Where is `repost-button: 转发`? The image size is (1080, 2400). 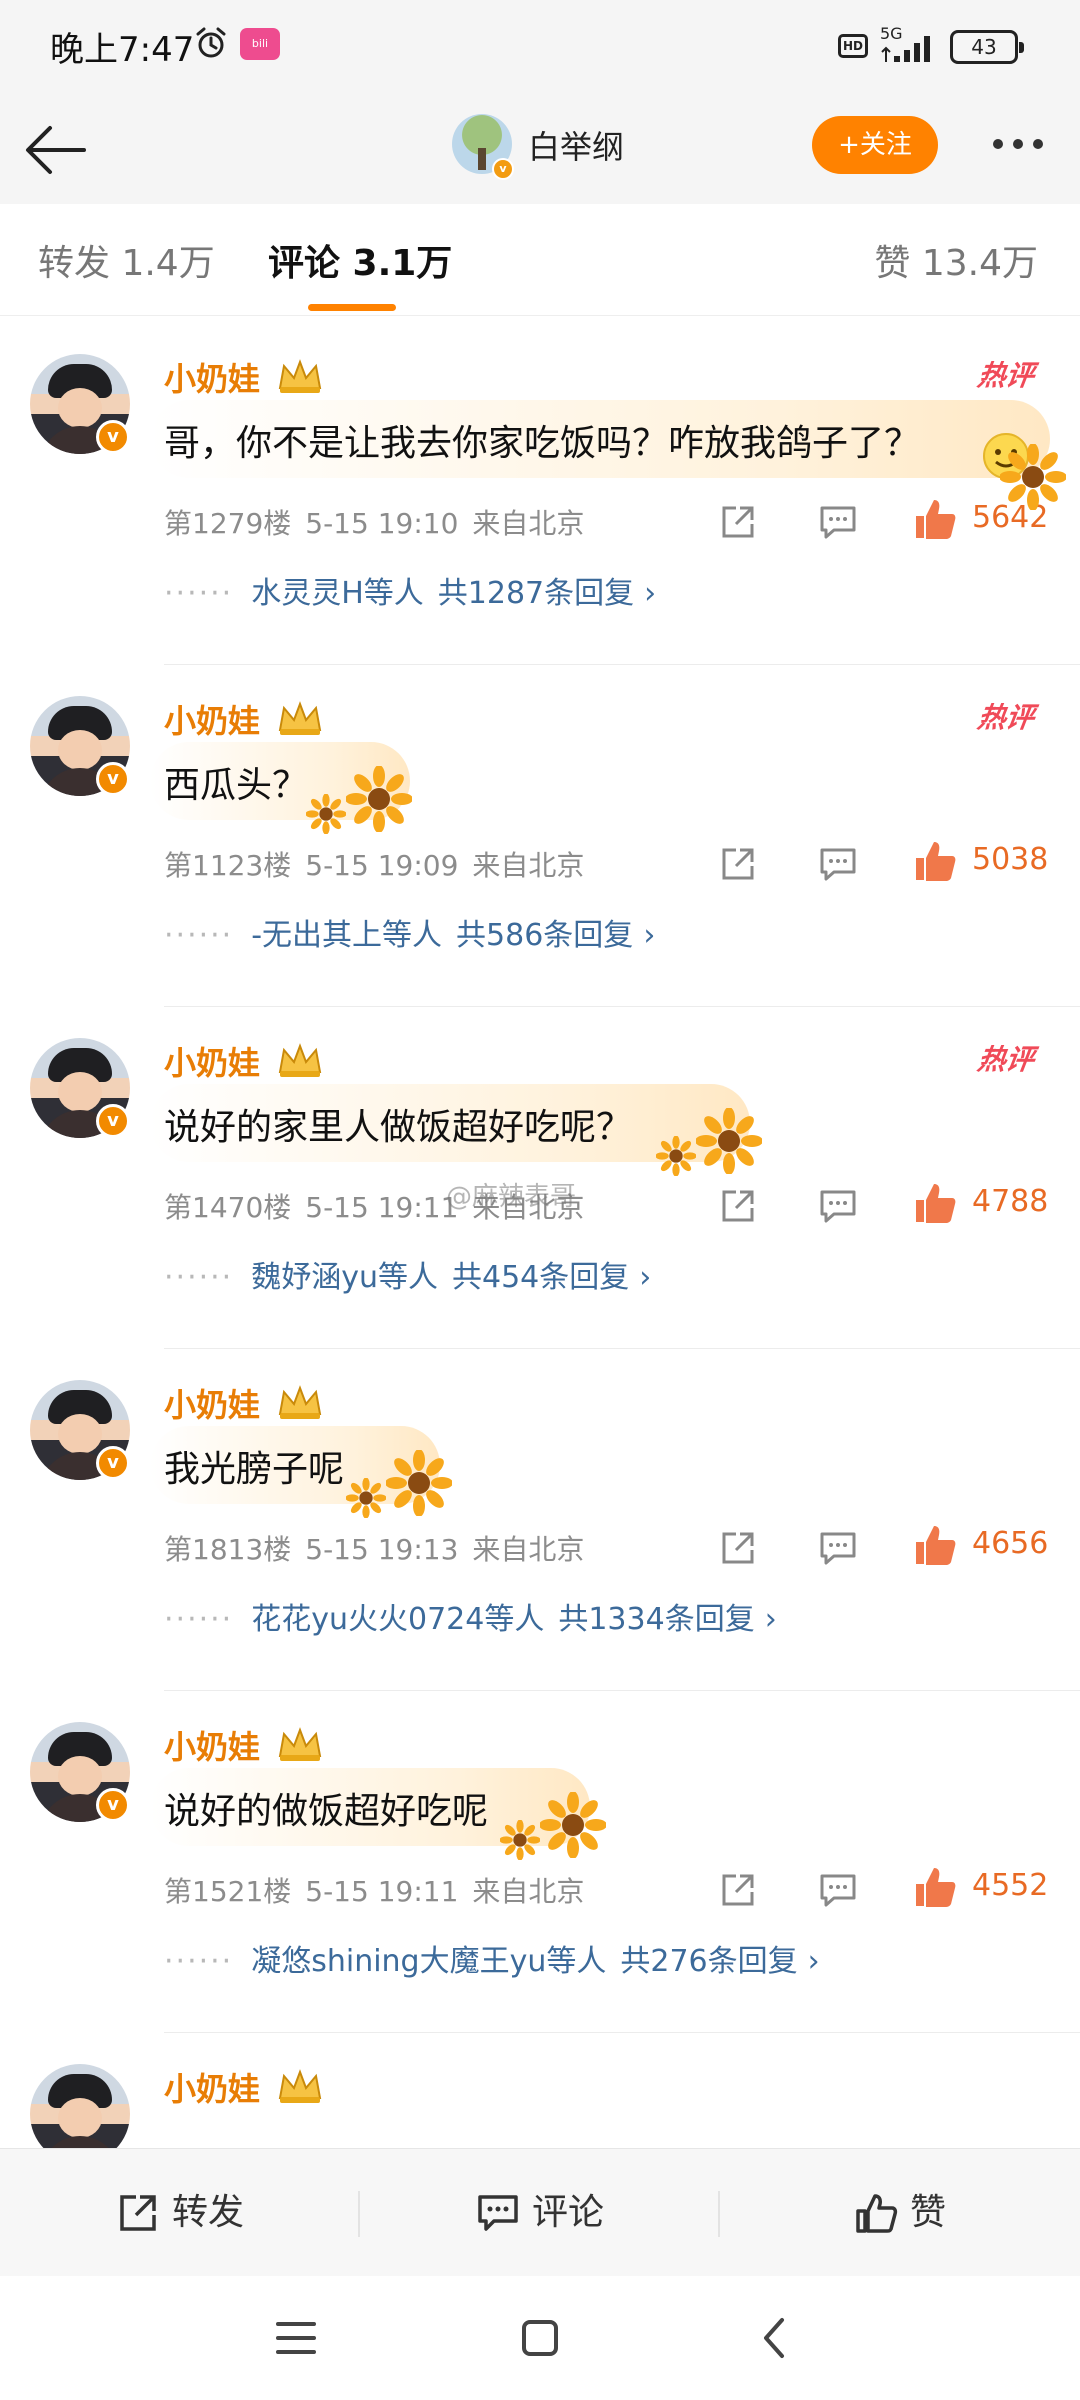
repost-button: 转发 is located at coordinates (180, 2213).